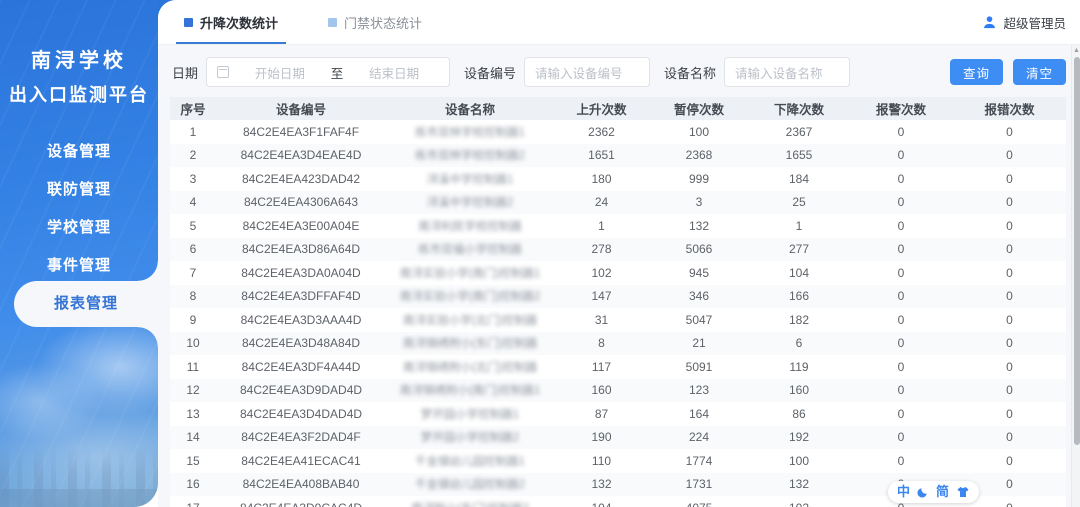 This screenshot has width=1080, height=507. What do you see at coordinates (79, 95) in the screenshot?
I see `app-title-line2: 出入口监测平台` at bounding box center [79, 95].